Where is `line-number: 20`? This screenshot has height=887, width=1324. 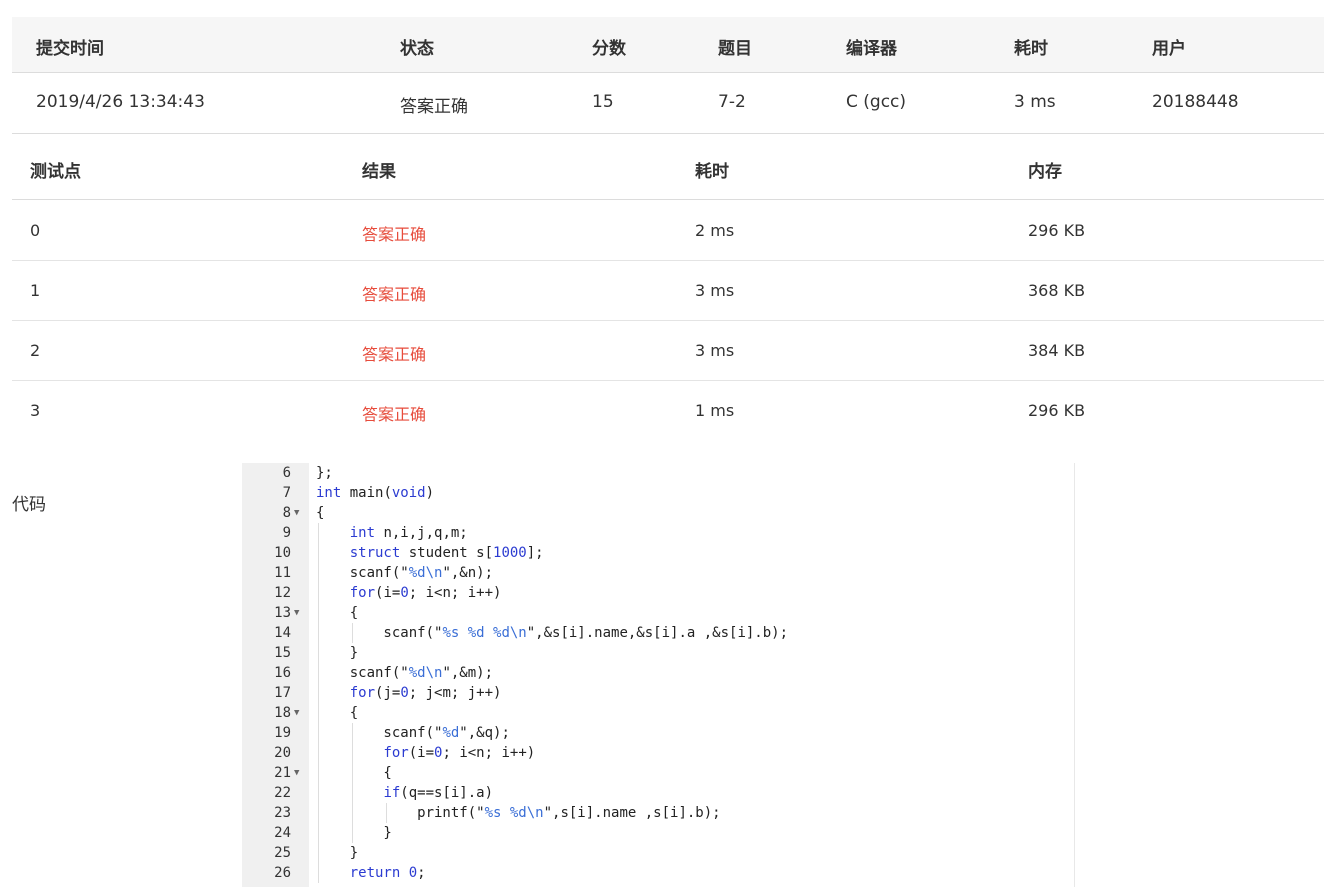
line-number: 20 is located at coordinates (282, 753).